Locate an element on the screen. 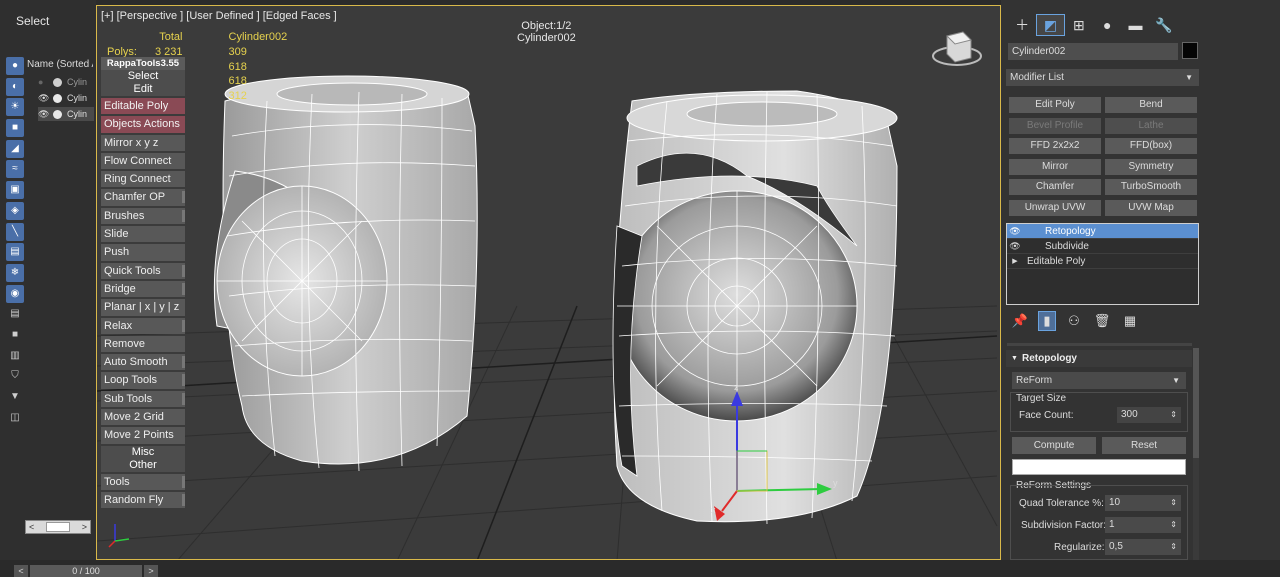 Image resolution: width=1280 pixels, height=577 pixels. rappa-auto-smooth-button: Auto Smooth is located at coordinates (143, 362).